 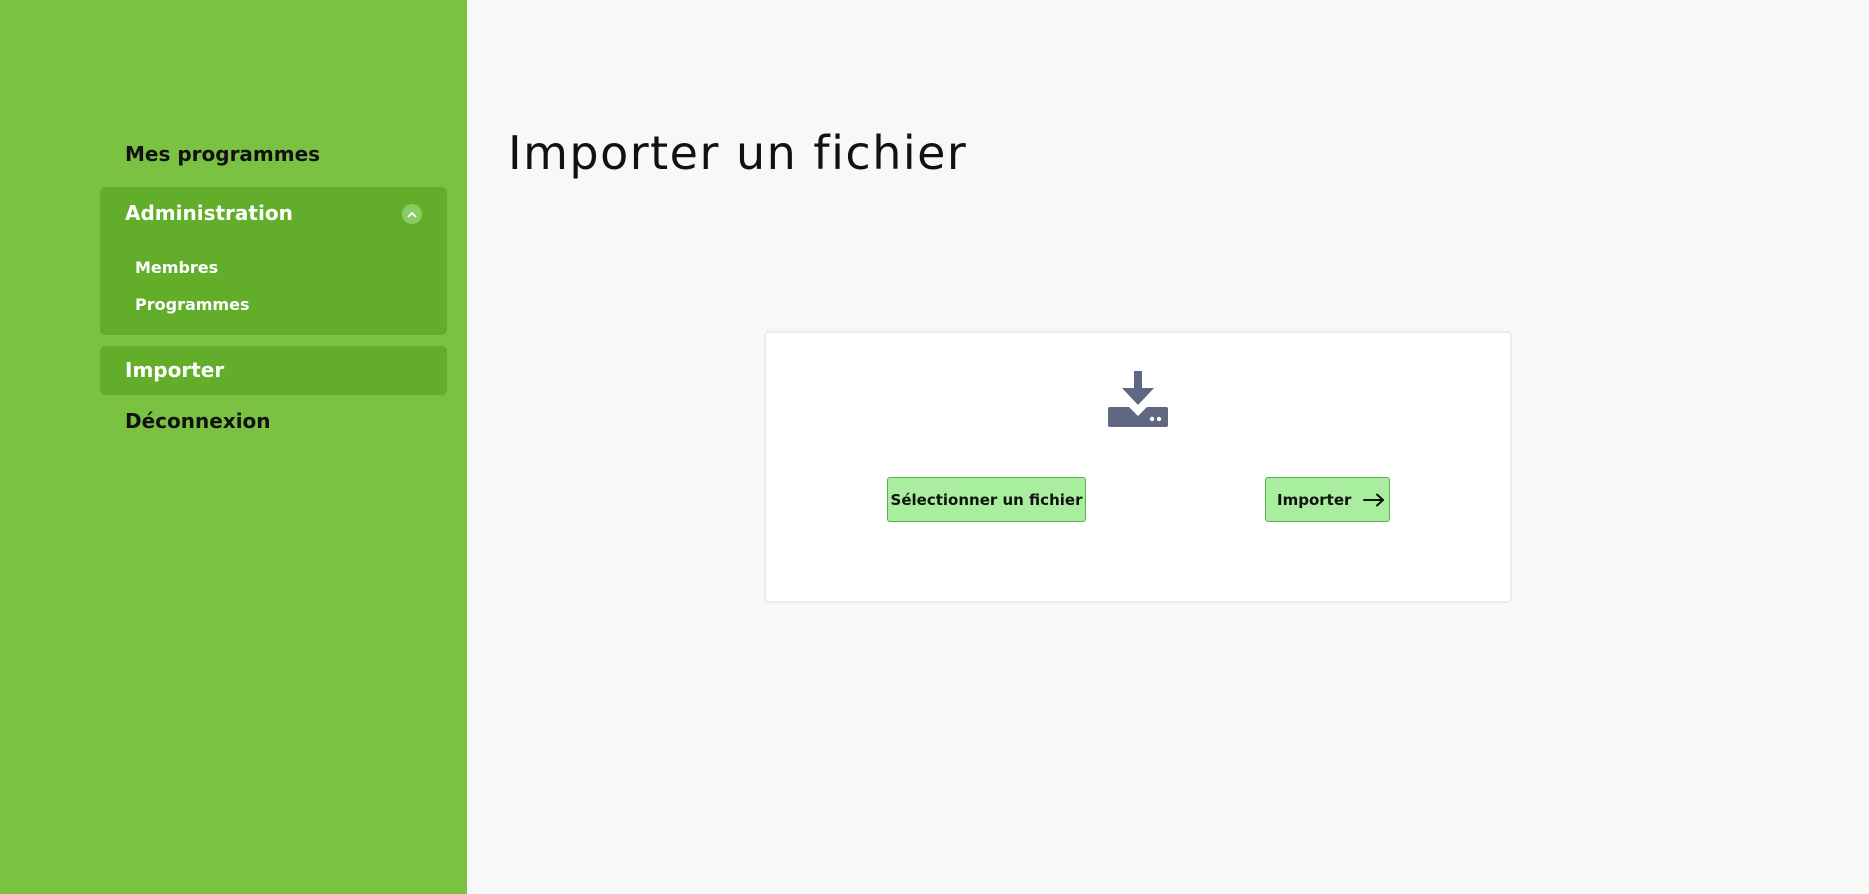 I want to click on arrow-right-icon, so click(x=1374, y=500).